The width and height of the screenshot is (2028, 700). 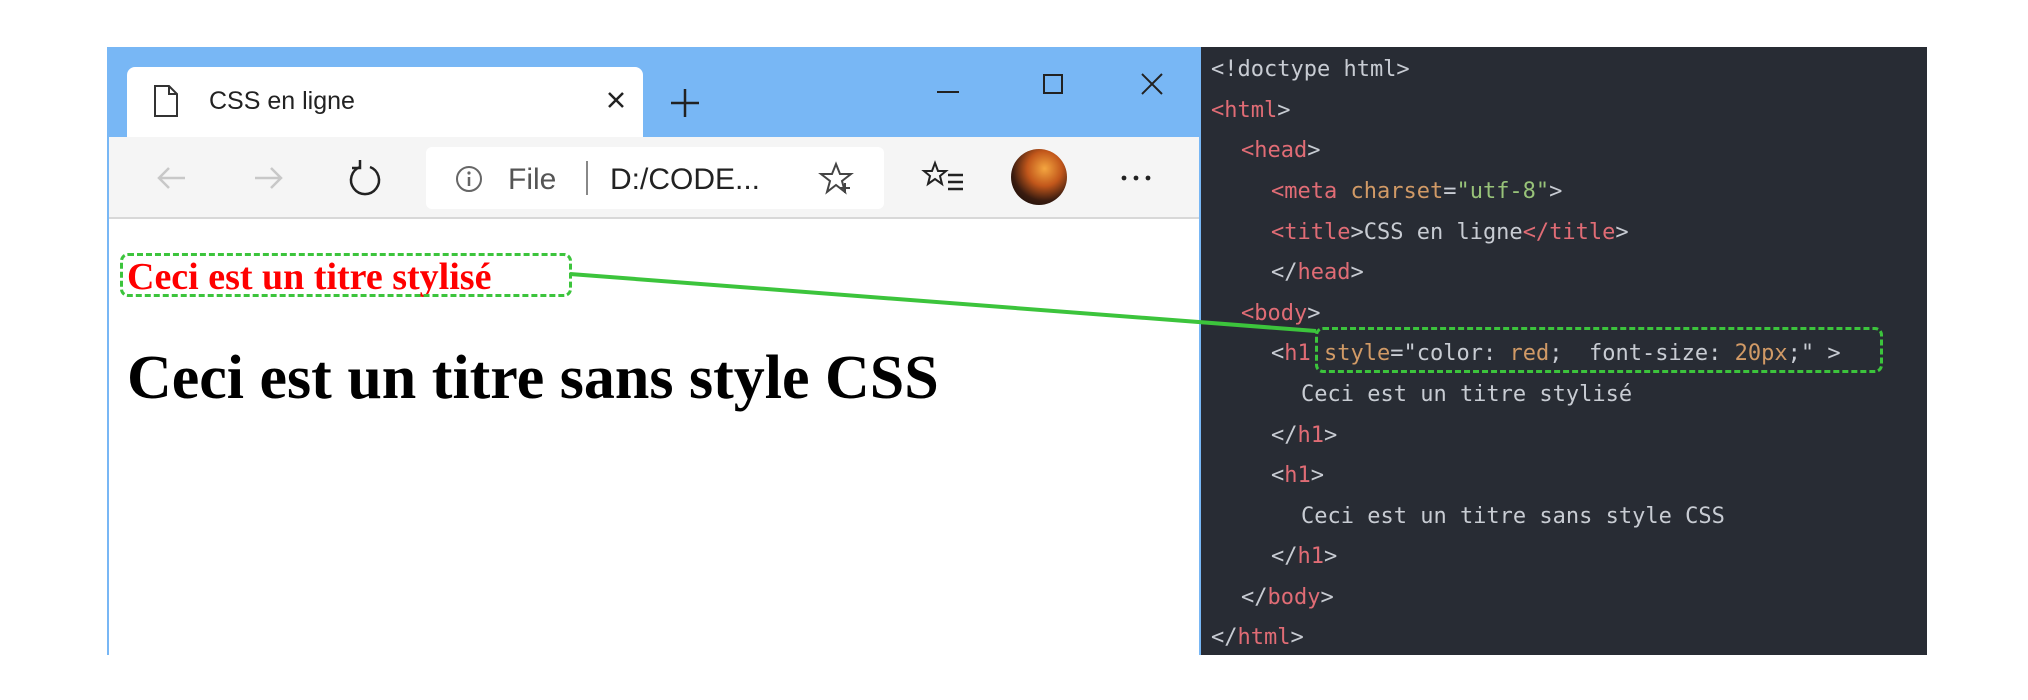 What do you see at coordinates (654, 93) in the screenshot?
I see `title-bar: CSS en ligne` at bounding box center [654, 93].